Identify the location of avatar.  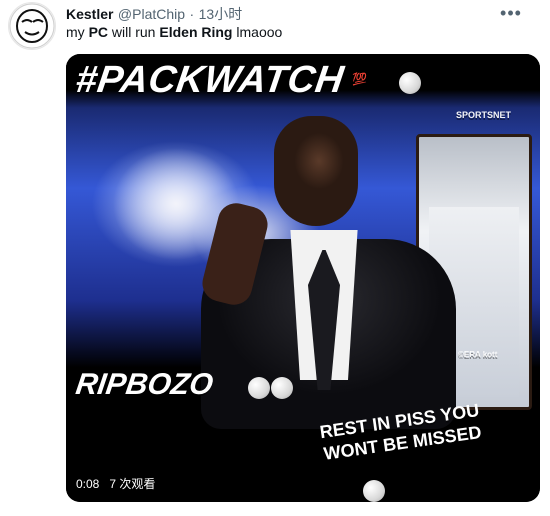
(32, 26).